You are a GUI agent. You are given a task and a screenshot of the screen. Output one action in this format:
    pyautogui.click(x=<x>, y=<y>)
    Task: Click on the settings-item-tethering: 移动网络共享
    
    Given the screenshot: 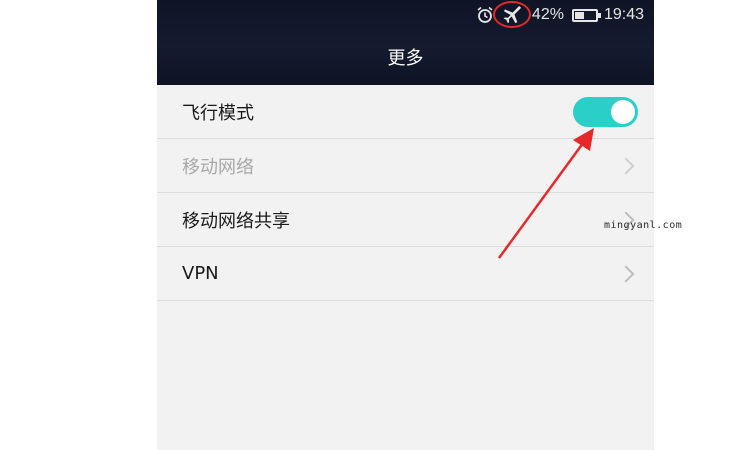 What is the action you would take?
    pyautogui.click(x=405, y=220)
    